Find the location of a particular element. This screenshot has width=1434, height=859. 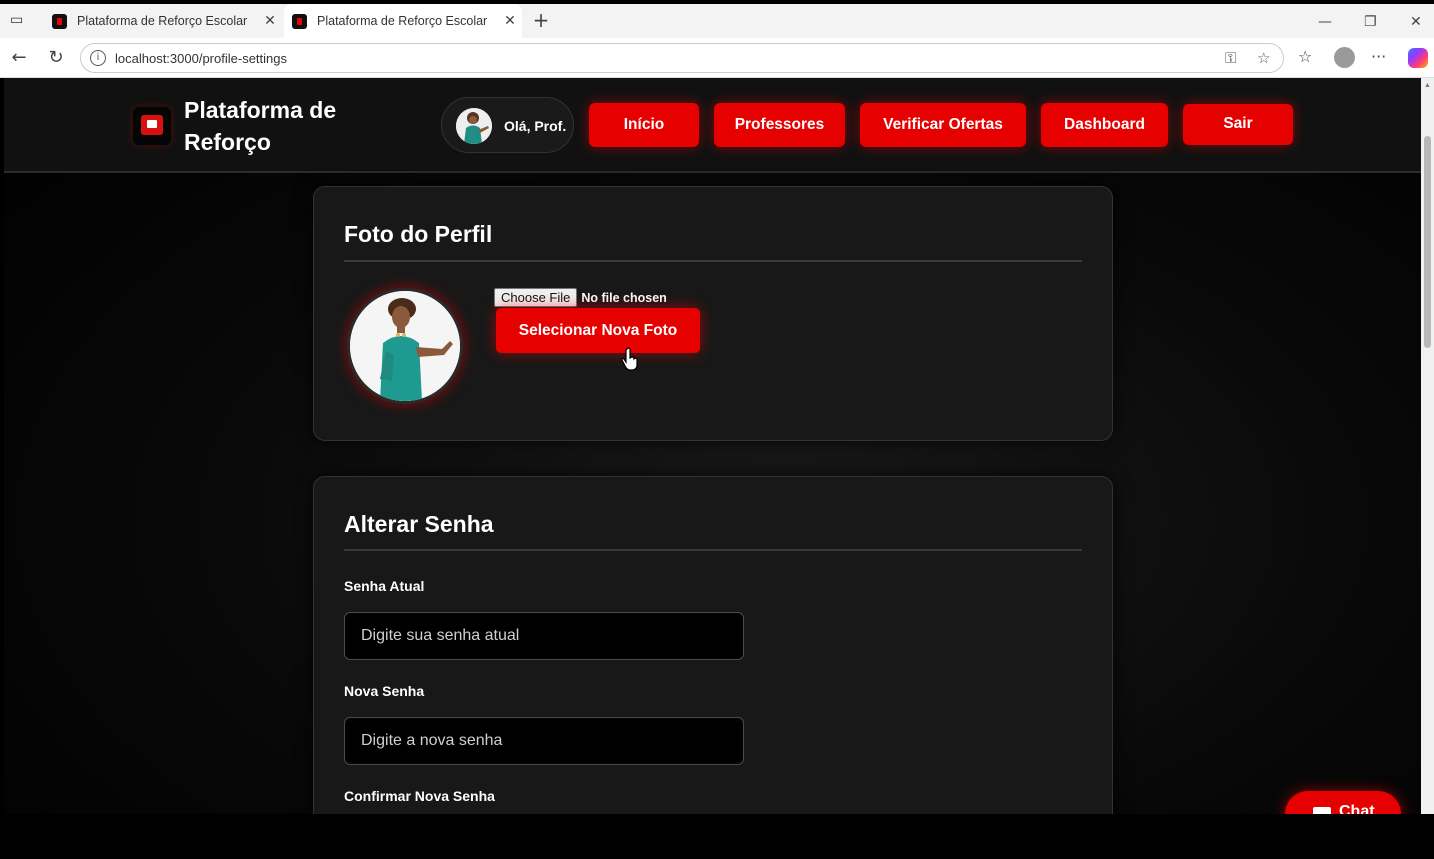

new-password-label: Nova Senha is located at coordinates (384, 691).